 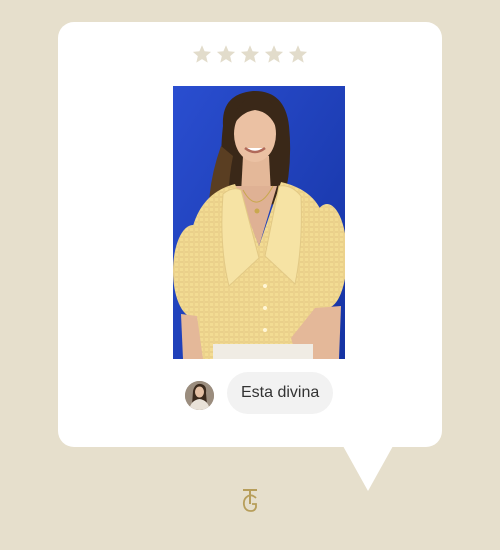 I want to click on comment-row: Esta divina, so click(x=259, y=393).